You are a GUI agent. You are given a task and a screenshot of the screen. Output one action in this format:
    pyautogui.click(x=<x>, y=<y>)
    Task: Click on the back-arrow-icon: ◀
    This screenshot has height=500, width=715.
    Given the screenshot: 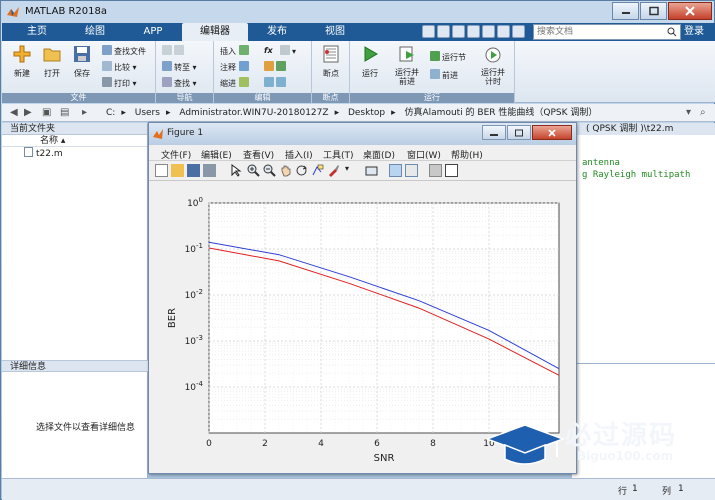 What is the action you would take?
    pyautogui.click(x=14, y=112)
    